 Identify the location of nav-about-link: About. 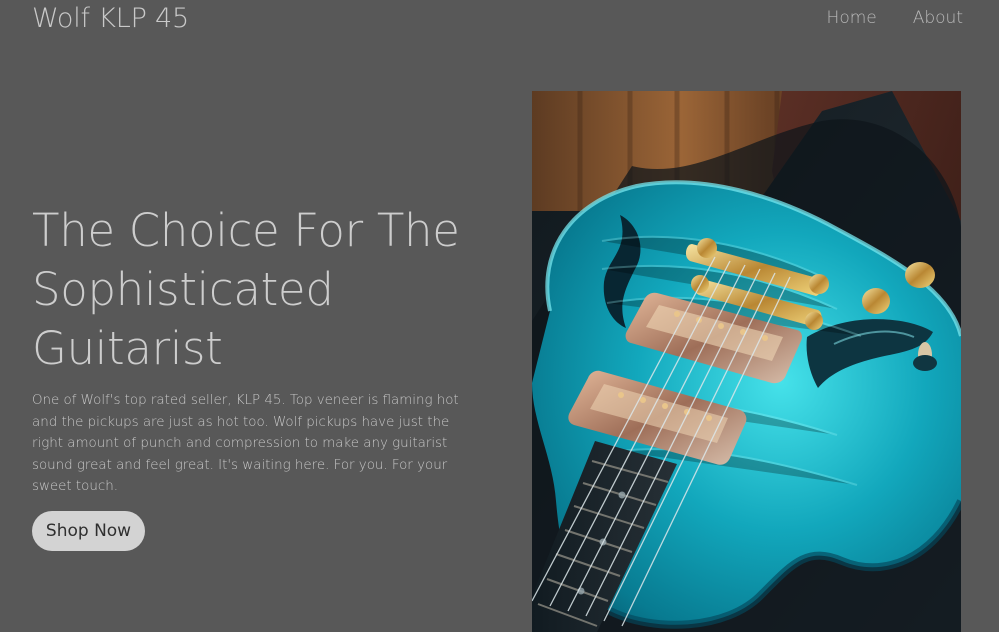
(938, 18).